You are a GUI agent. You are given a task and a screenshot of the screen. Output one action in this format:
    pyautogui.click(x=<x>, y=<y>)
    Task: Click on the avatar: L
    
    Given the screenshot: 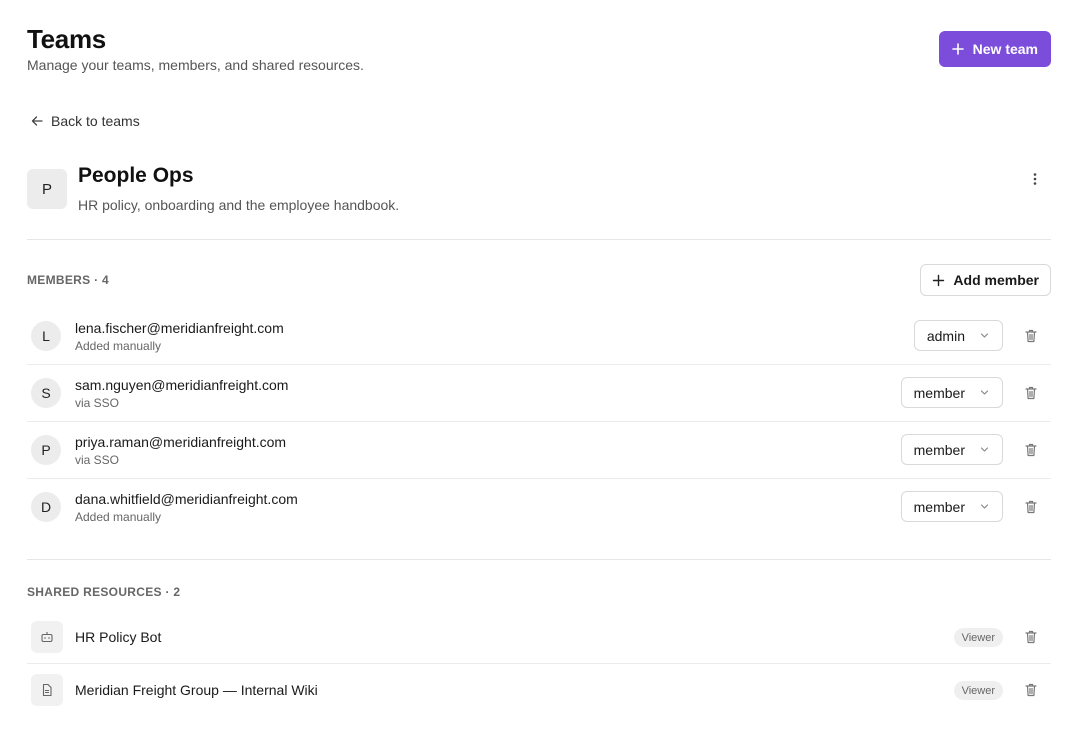 What is the action you would take?
    pyautogui.click(x=46, y=336)
    